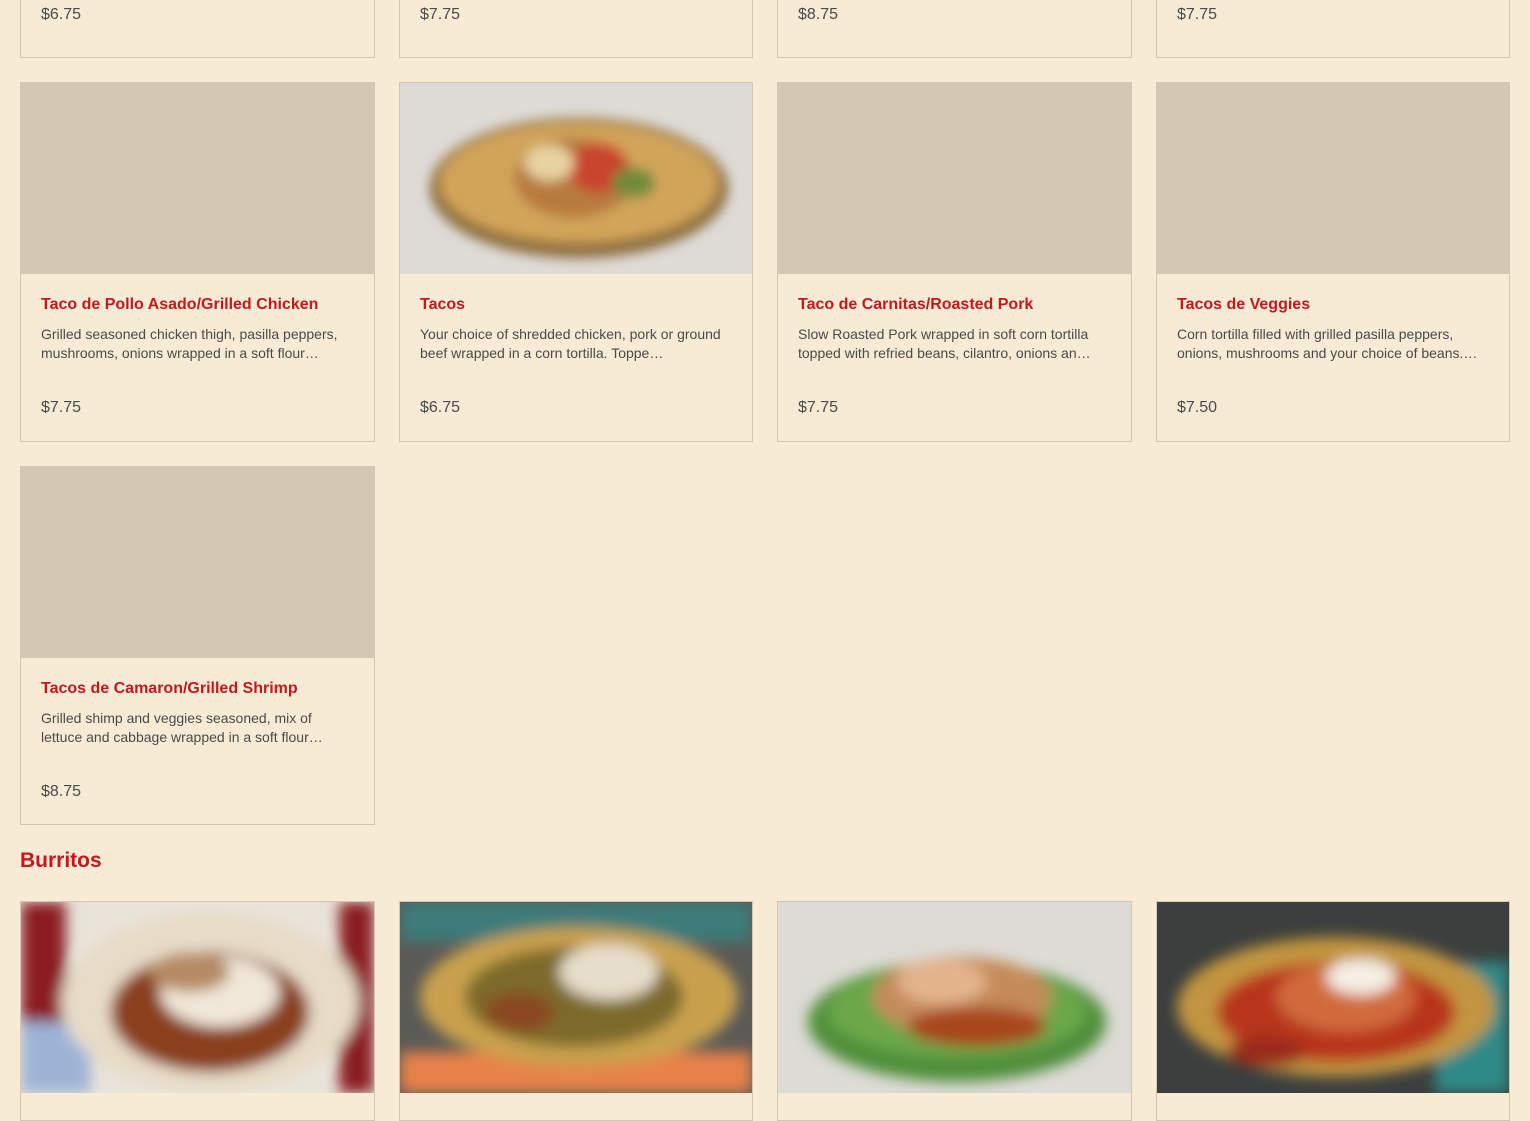 Image resolution: width=1530 pixels, height=1121 pixels. I want to click on menu-item-card: $6.75, so click(197, 29).